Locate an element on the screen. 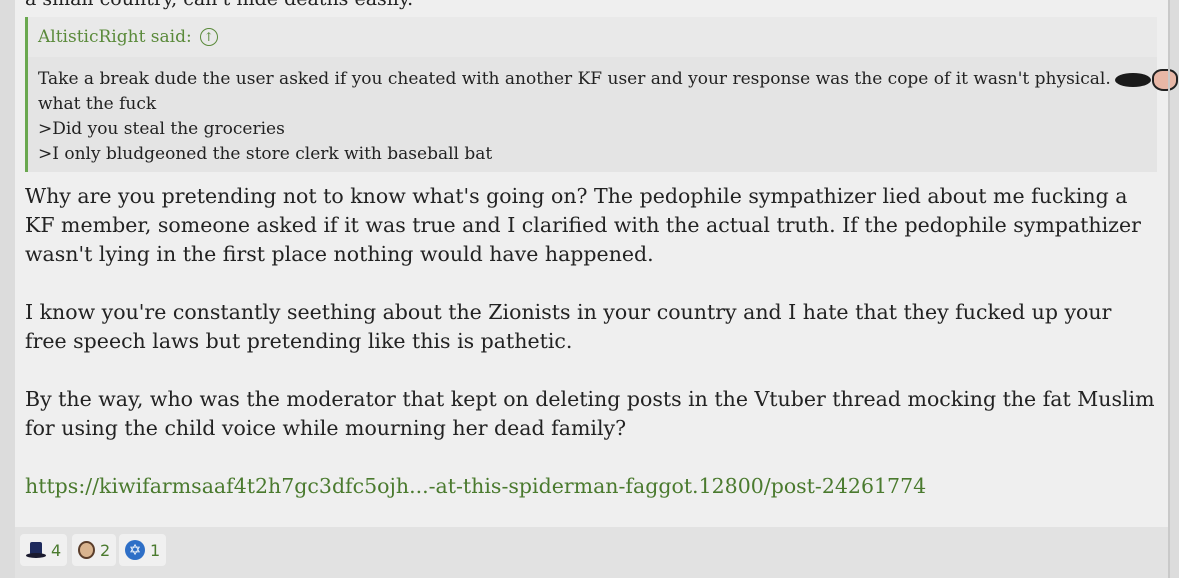  divider is located at coordinates (1169, 289).